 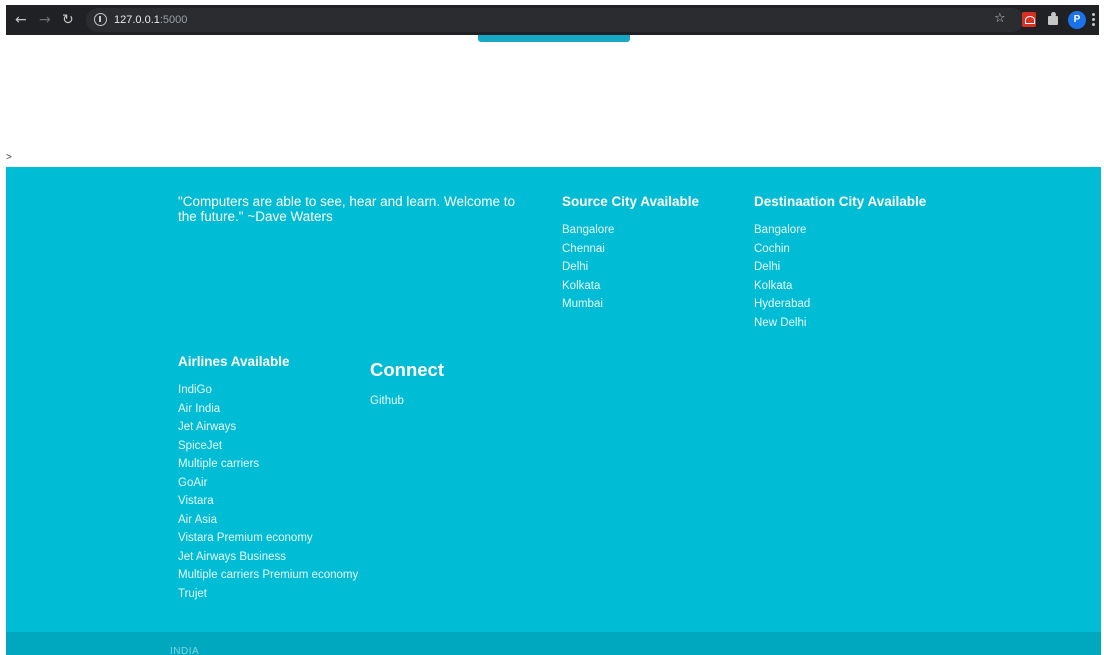 What do you see at coordinates (185, 650) in the screenshot?
I see `footer-copyright-text: INDIA` at bounding box center [185, 650].